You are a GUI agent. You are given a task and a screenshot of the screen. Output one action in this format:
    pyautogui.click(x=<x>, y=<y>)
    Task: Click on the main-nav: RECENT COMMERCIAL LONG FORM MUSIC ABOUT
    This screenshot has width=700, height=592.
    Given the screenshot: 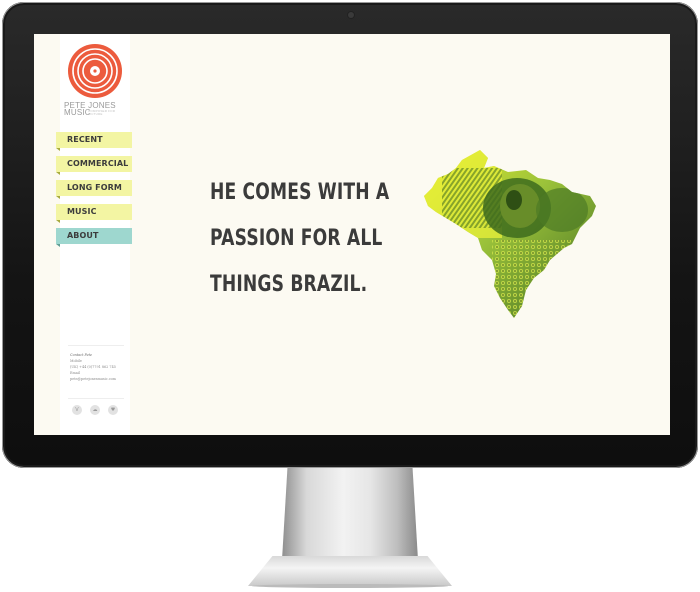 What is the action you would take?
    pyautogui.click(x=96, y=192)
    